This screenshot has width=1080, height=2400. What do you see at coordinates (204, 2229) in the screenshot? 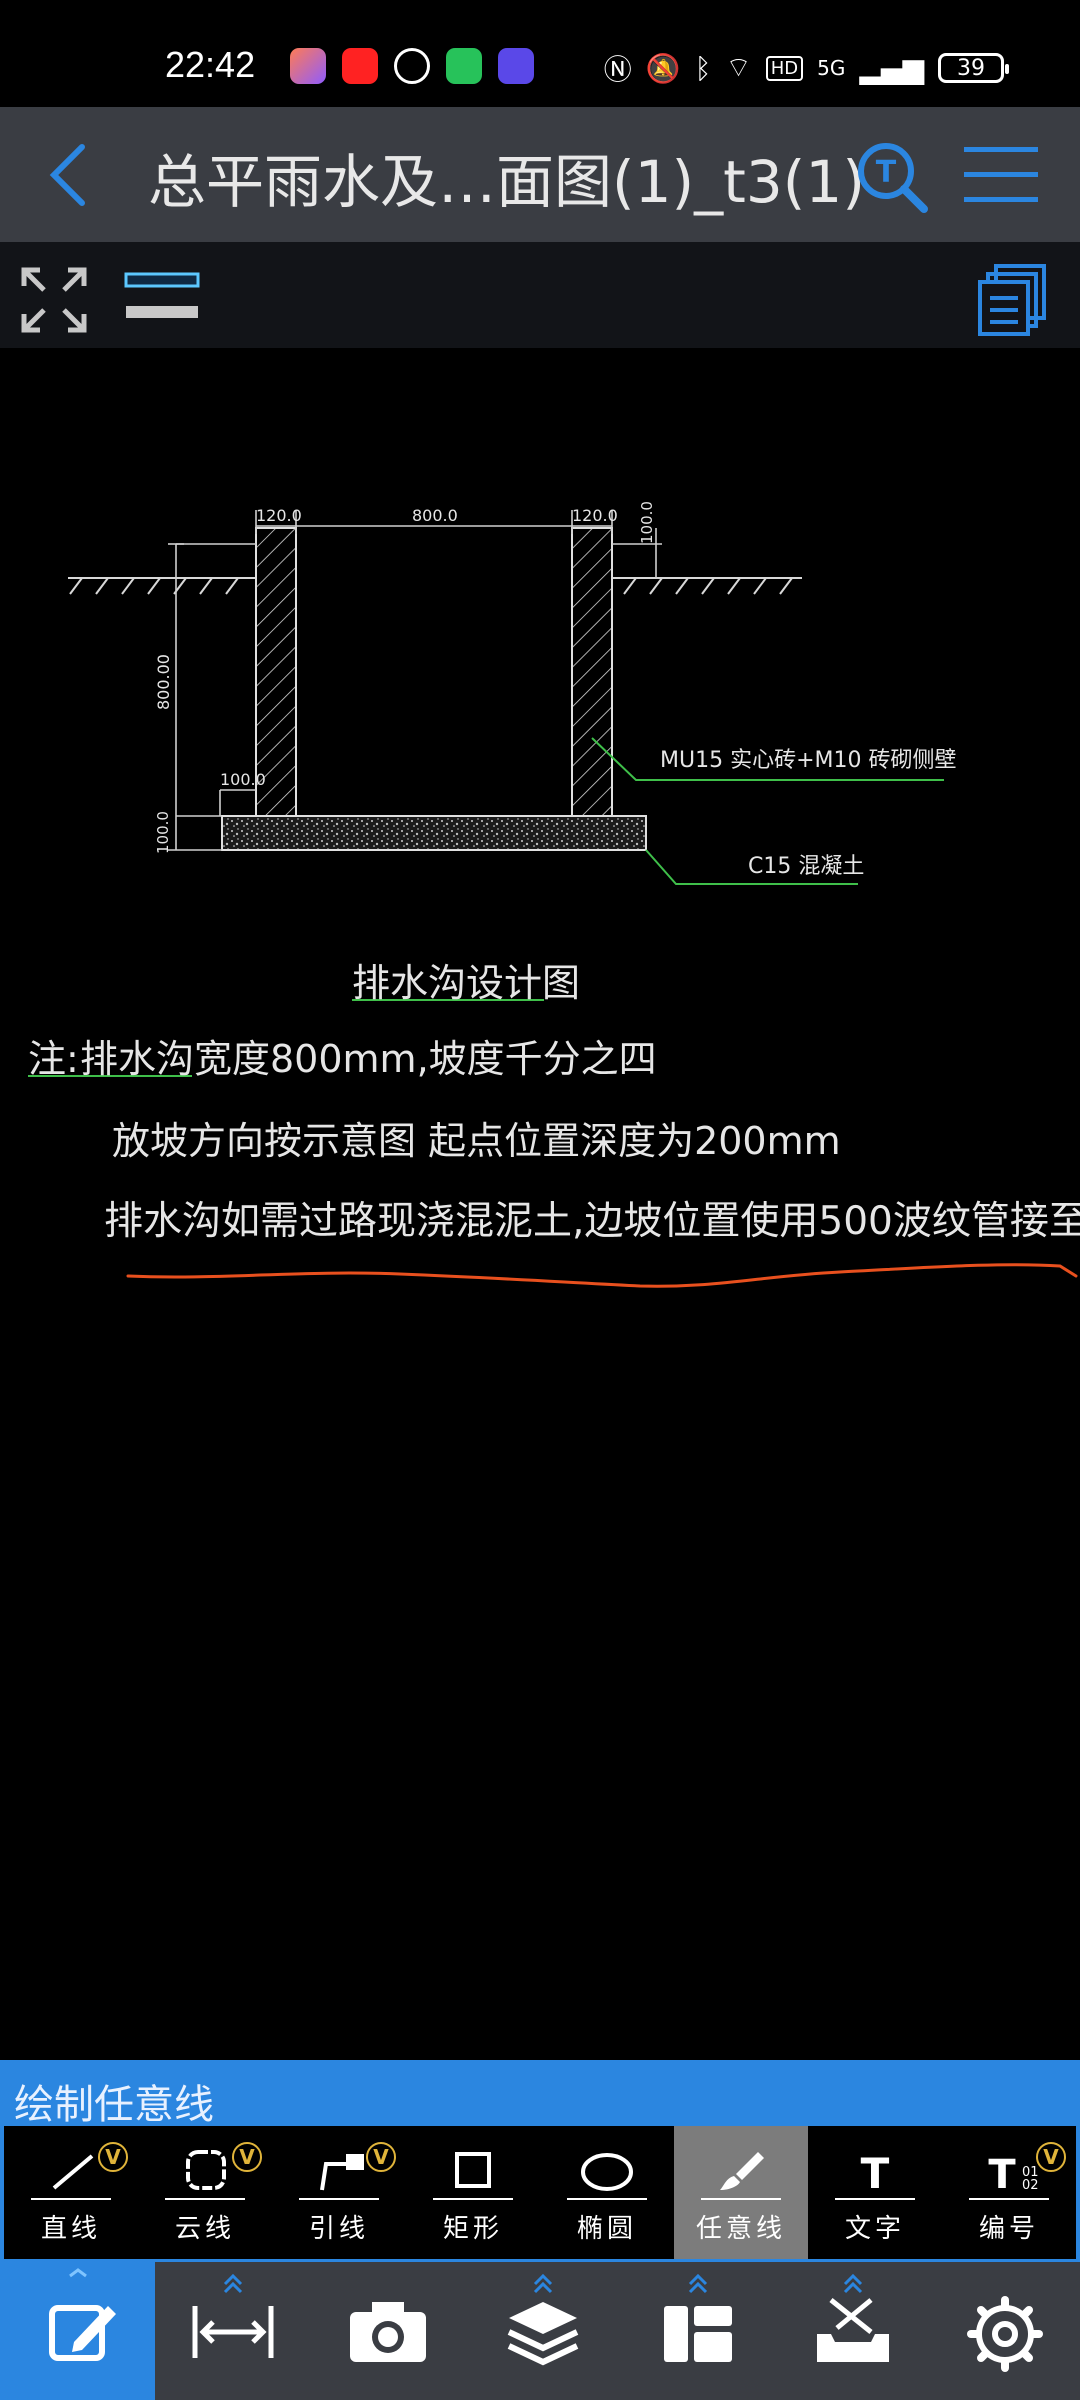
I see `tool-cloud-label: 云线` at bounding box center [204, 2229].